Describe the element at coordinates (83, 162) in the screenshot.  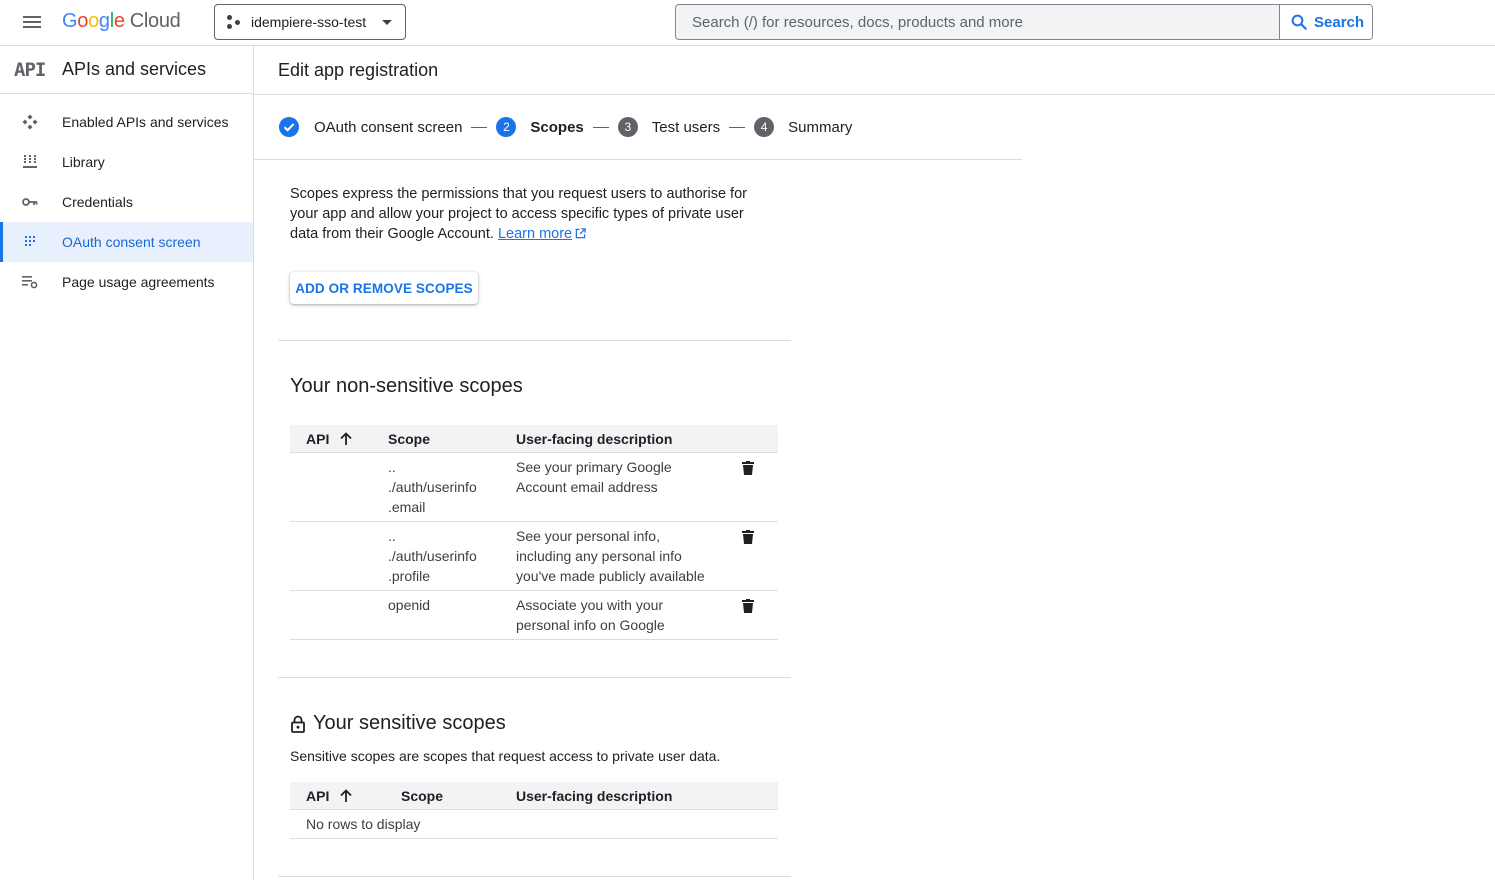
I see `sidebar-item-label: Library` at that location.